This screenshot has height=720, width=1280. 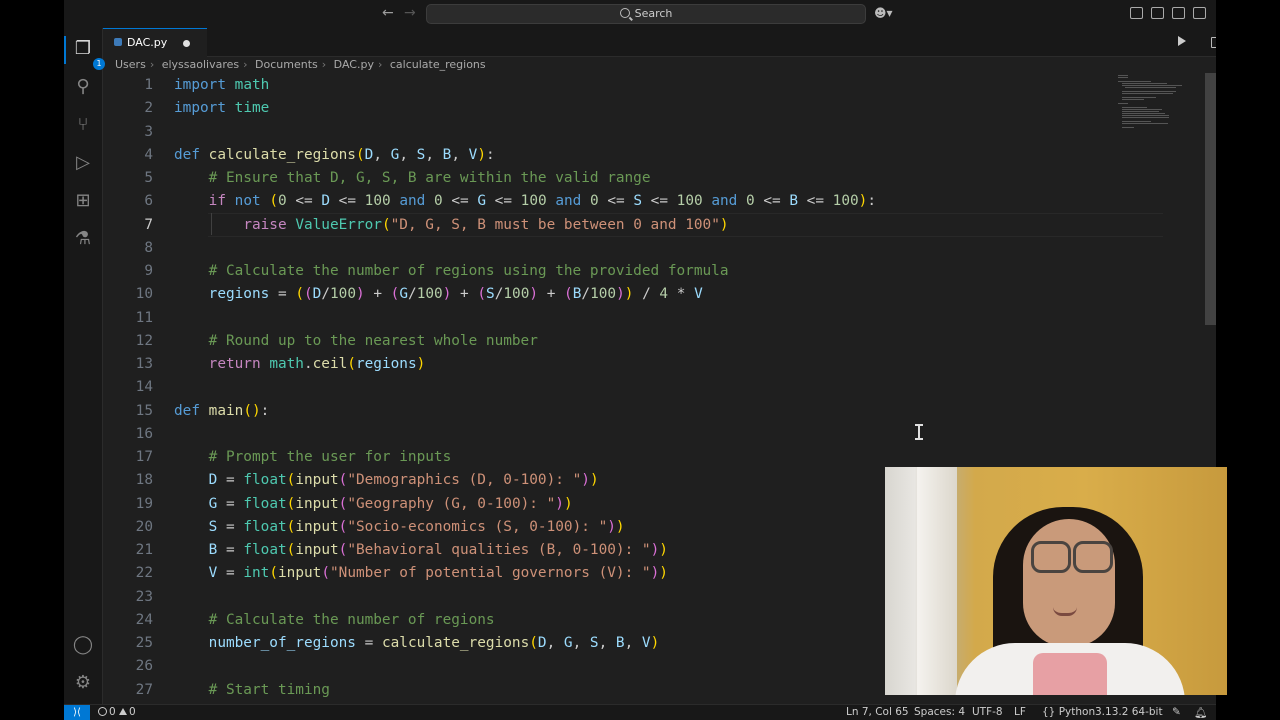 What do you see at coordinates (128, 294) in the screenshot?
I see `line-number: 10` at bounding box center [128, 294].